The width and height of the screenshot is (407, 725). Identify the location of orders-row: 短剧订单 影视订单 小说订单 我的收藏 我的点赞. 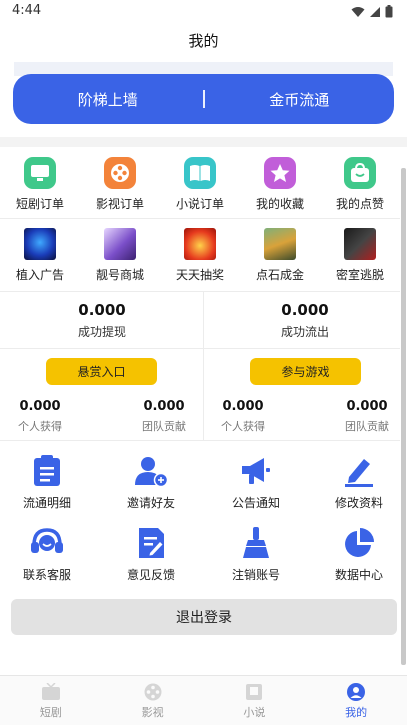
(200, 184).